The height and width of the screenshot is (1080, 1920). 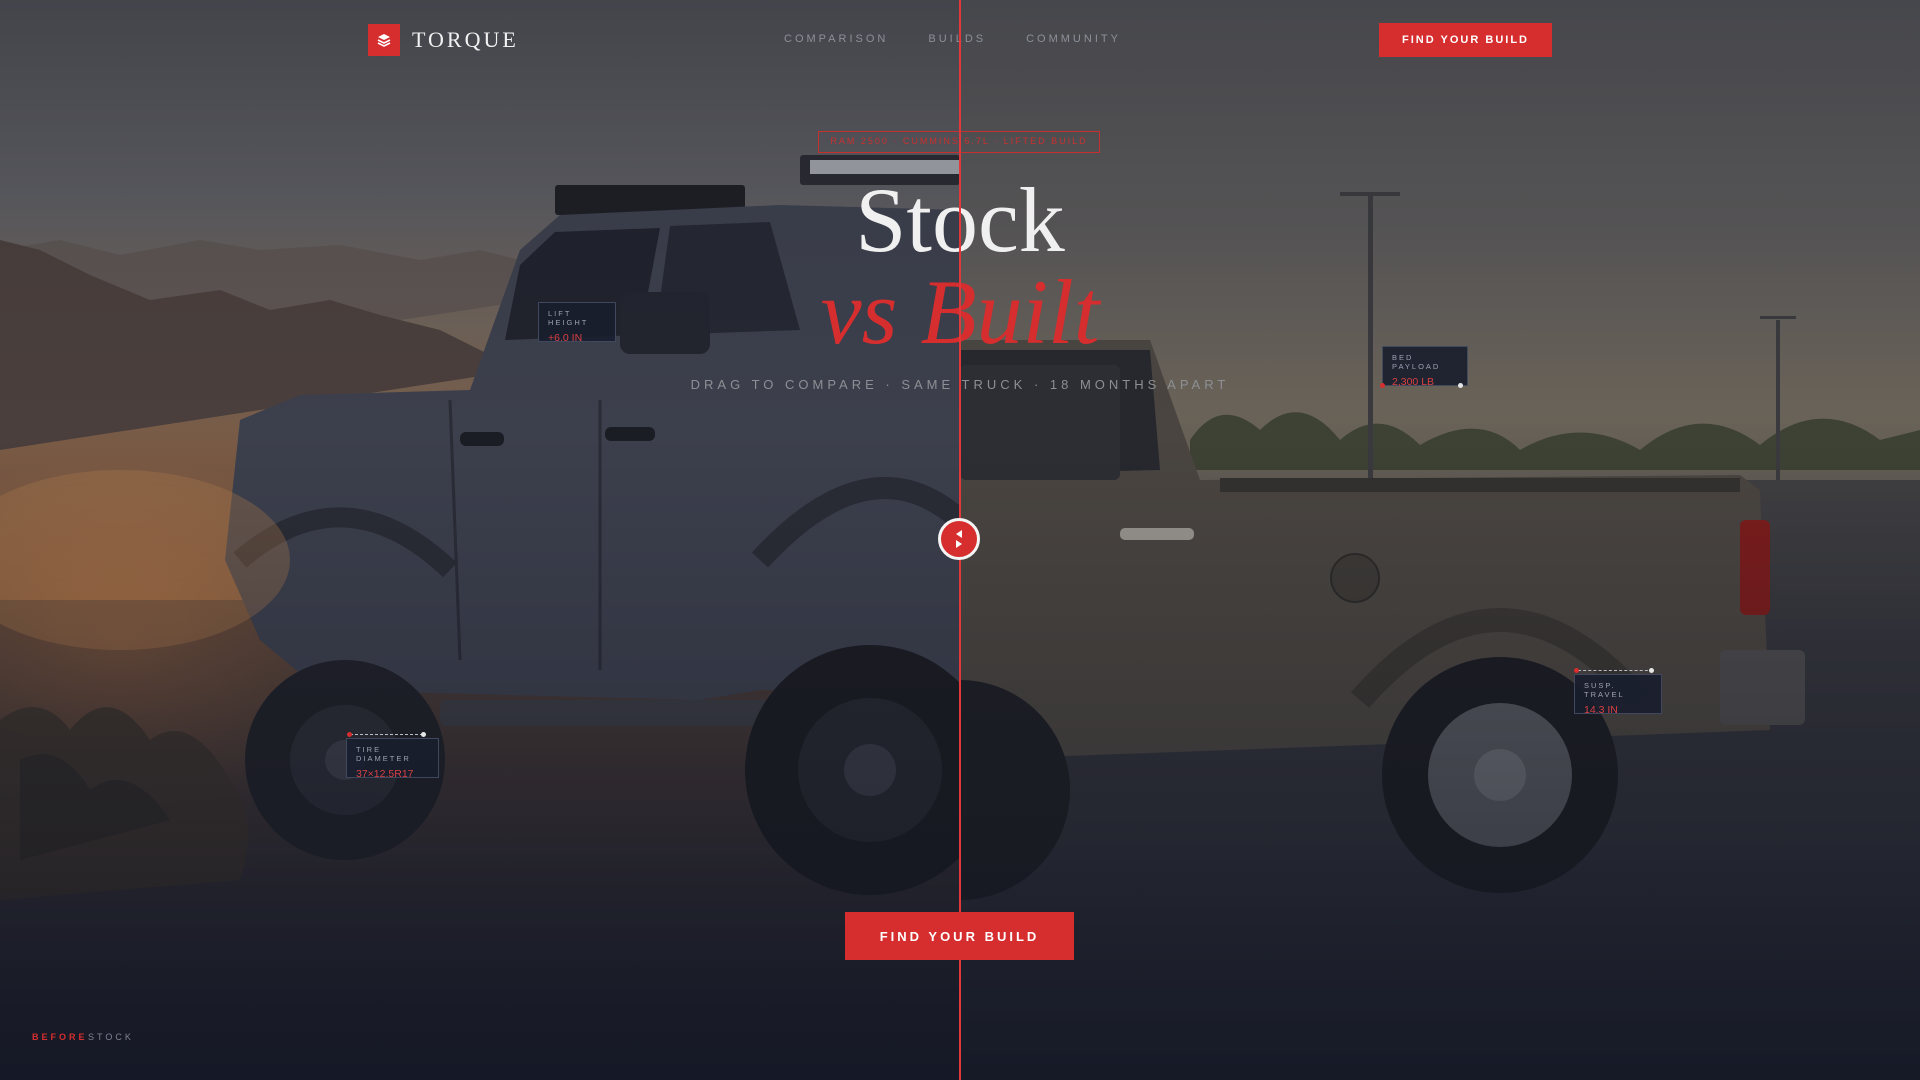 I want to click on spec-tire-label: TIRE DIAMETER, so click(x=383, y=754).